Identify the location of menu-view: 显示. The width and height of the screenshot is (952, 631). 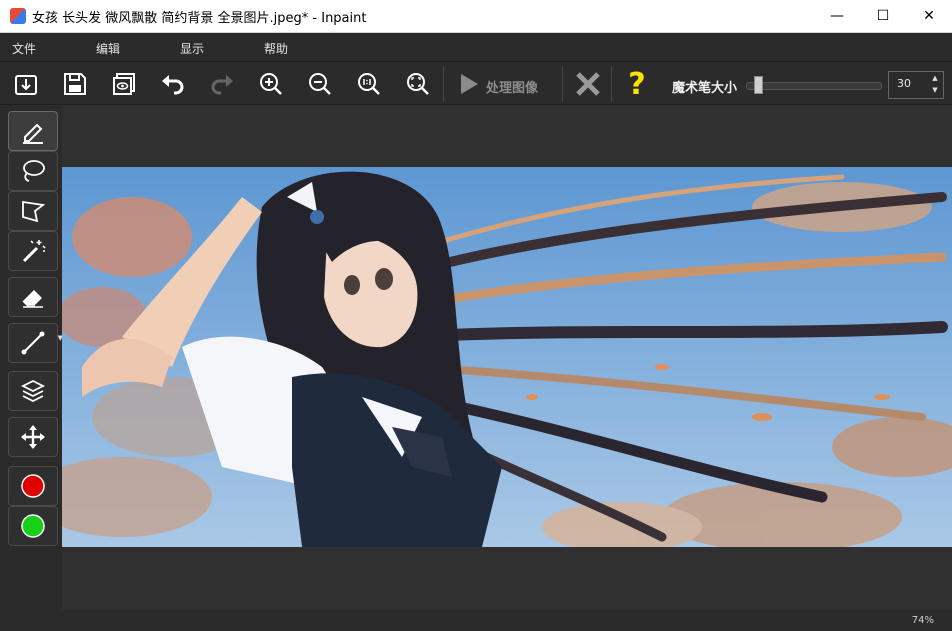
(192, 48).